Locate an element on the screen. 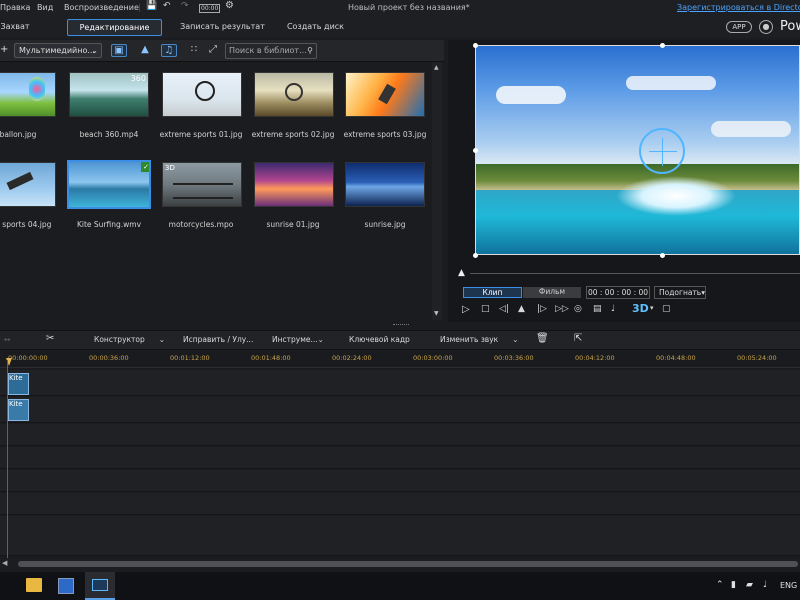 The height and width of the screenshot is (600, 800). tab-produce: Записать результат is located at coordinates (222, 27).